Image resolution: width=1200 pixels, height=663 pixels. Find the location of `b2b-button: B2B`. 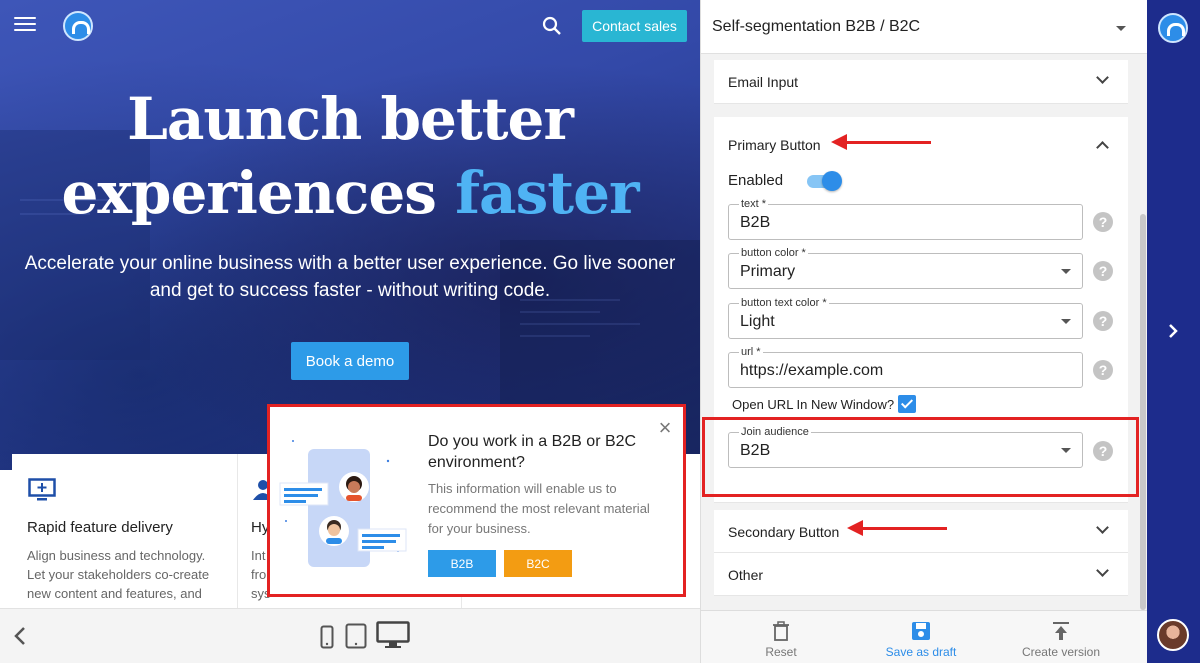

b2b-button: B2B is located at coordinates (462, 563).